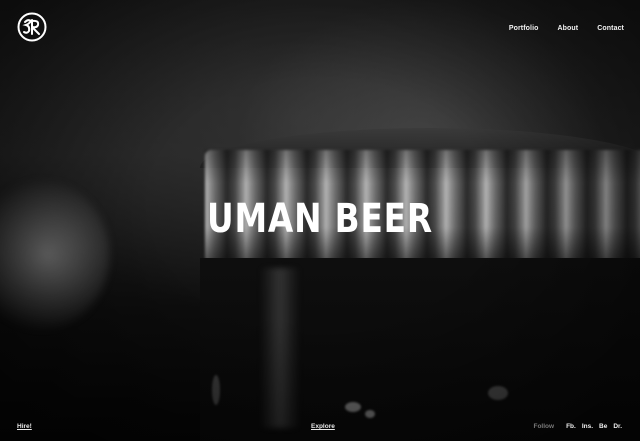  What do you see at coordinates (577, 426) in the screenshot?
I see `social-links: Follow Fb. Ins. Be Dr.` at bounding box center [577, 426].